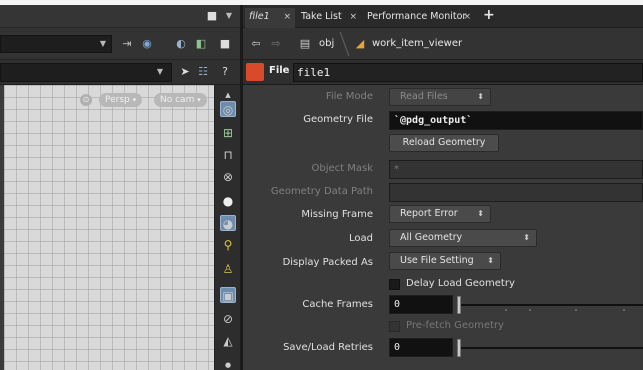  I want to click on prefetch-label: Pre-fetch Geometry, so click(455, 325).